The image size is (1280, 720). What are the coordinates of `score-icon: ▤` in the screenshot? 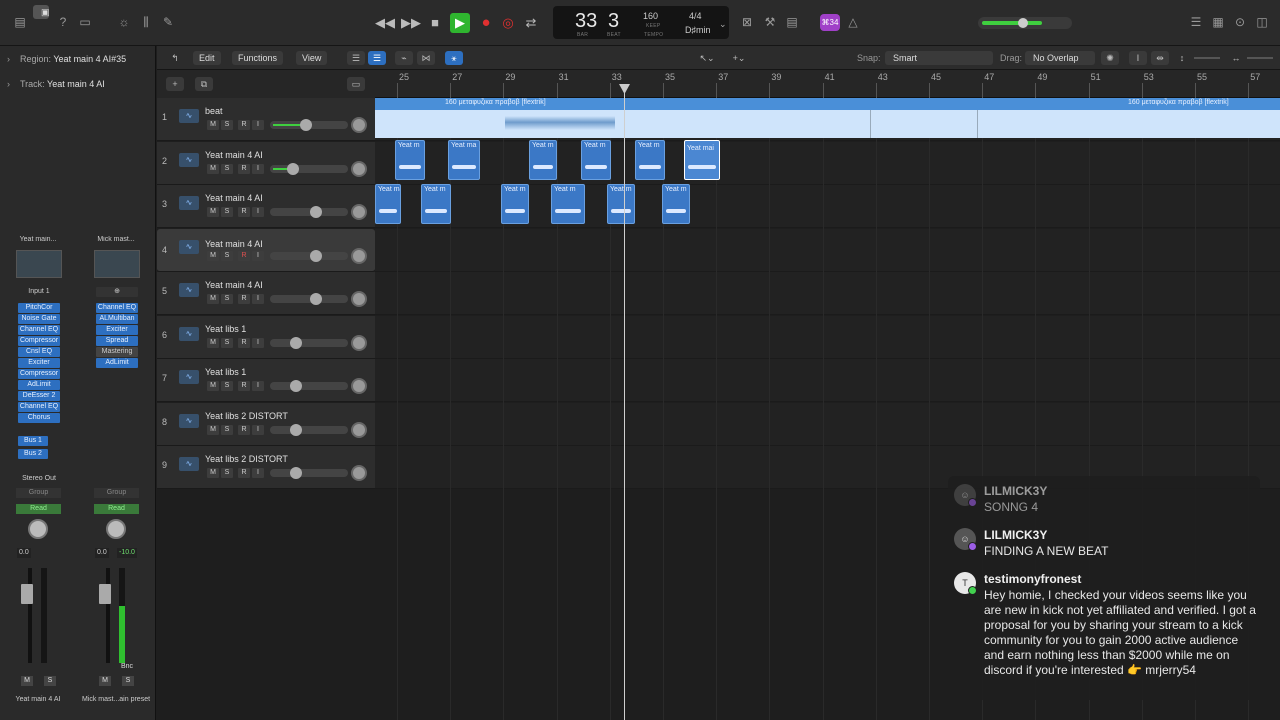 It's located at (792, 22).